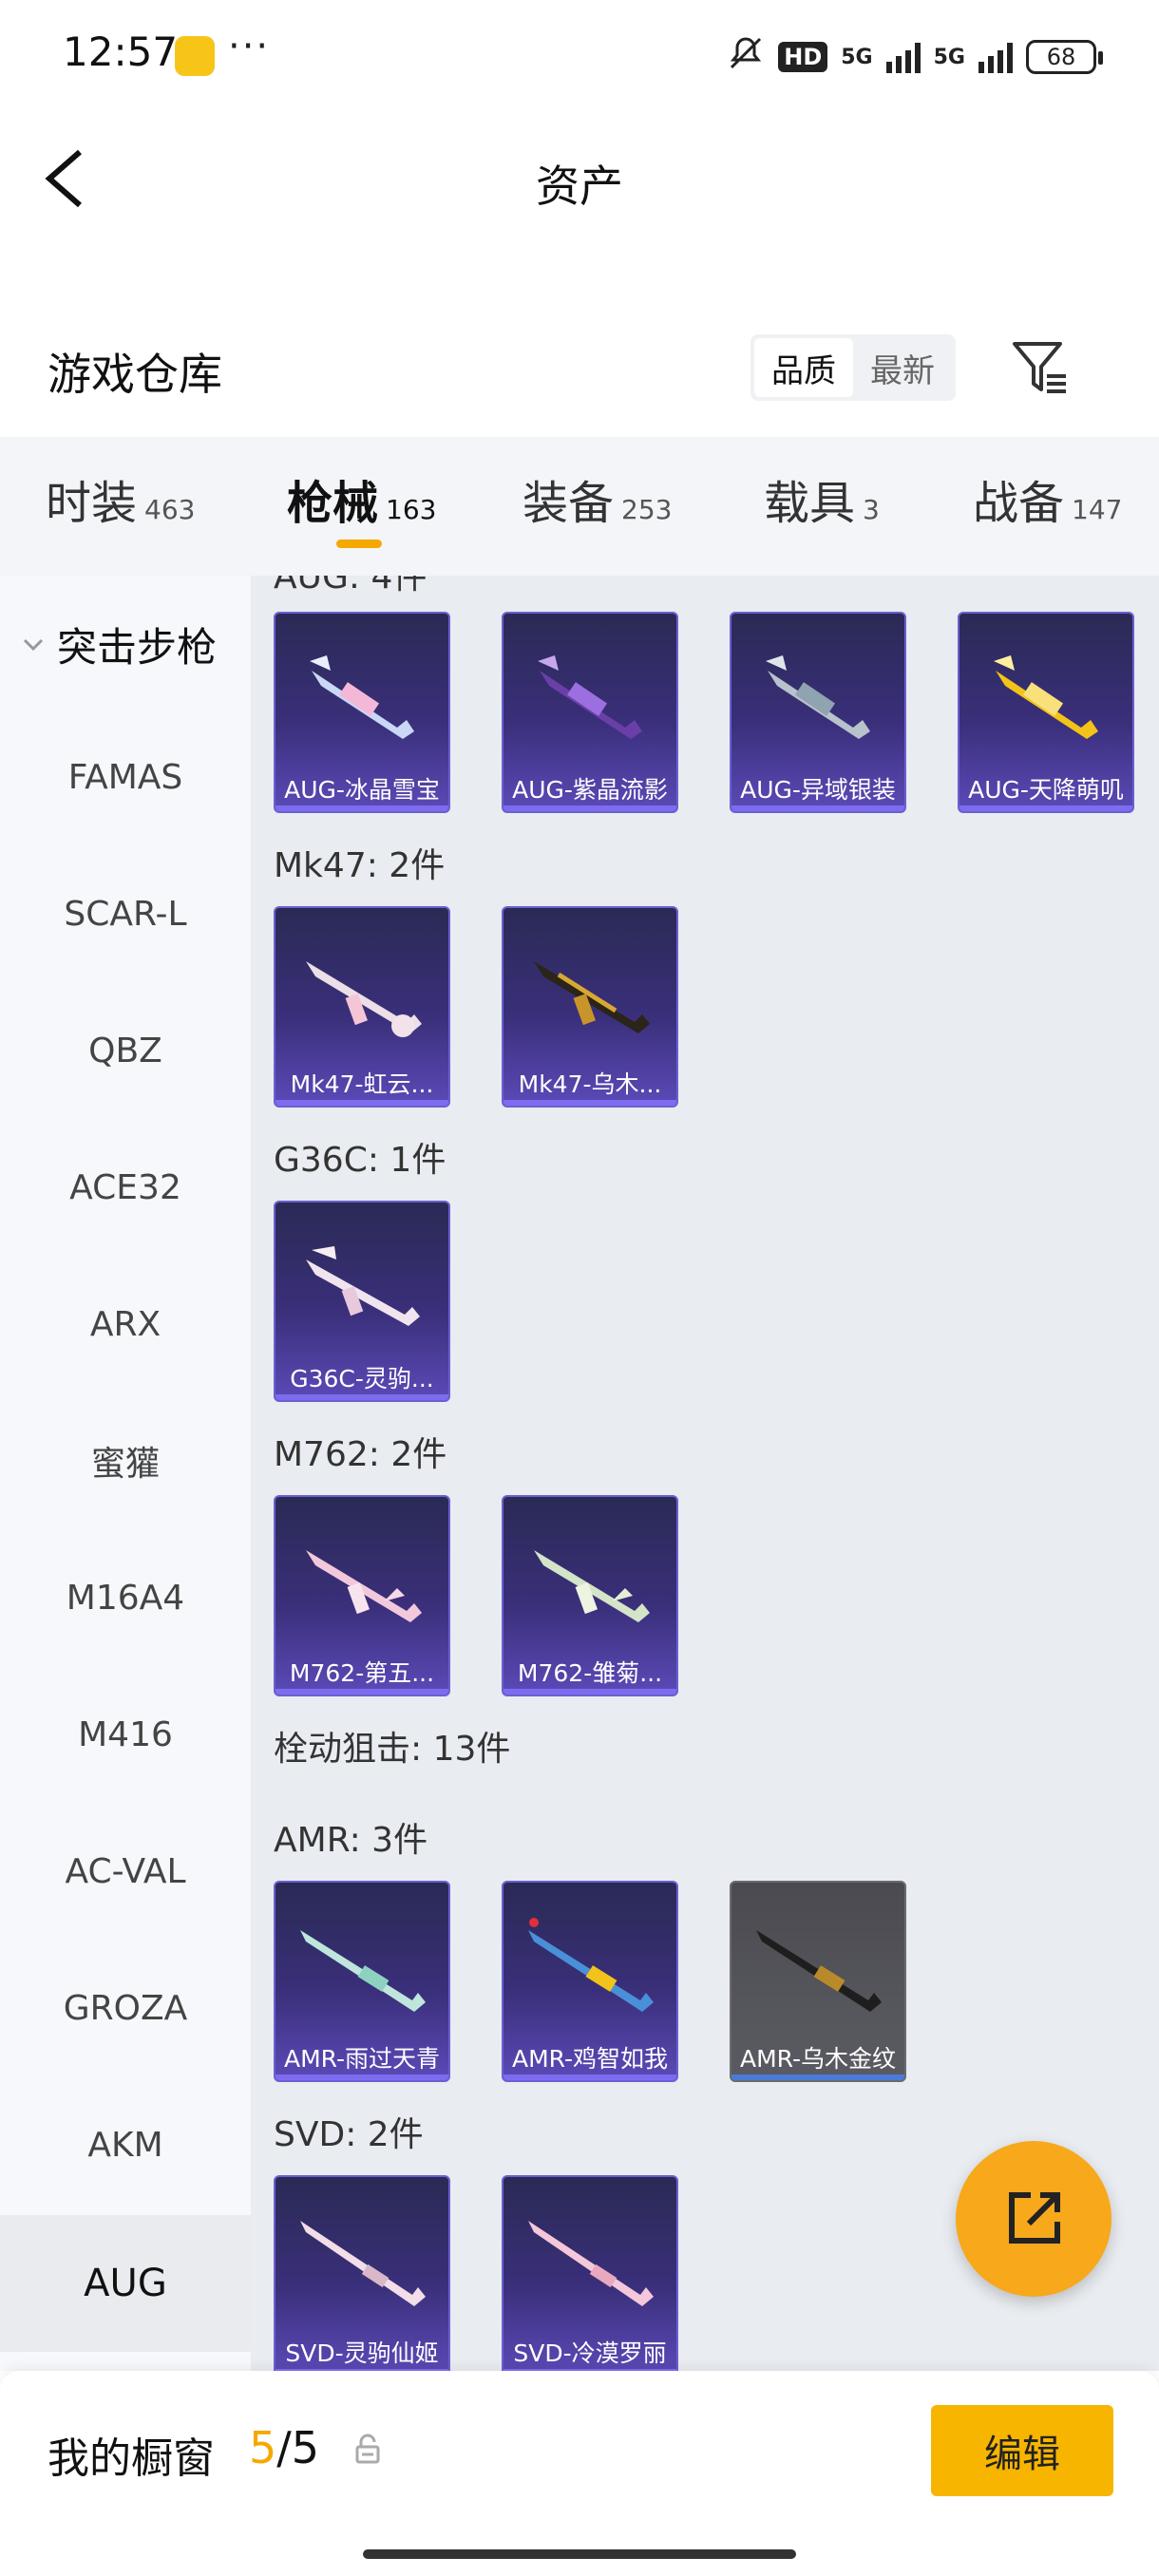  What do you see at coordinates (137, 647) in the screenshot?
I see `sidebar-group-label: 突击步枪` at bounding box center [137, 647].